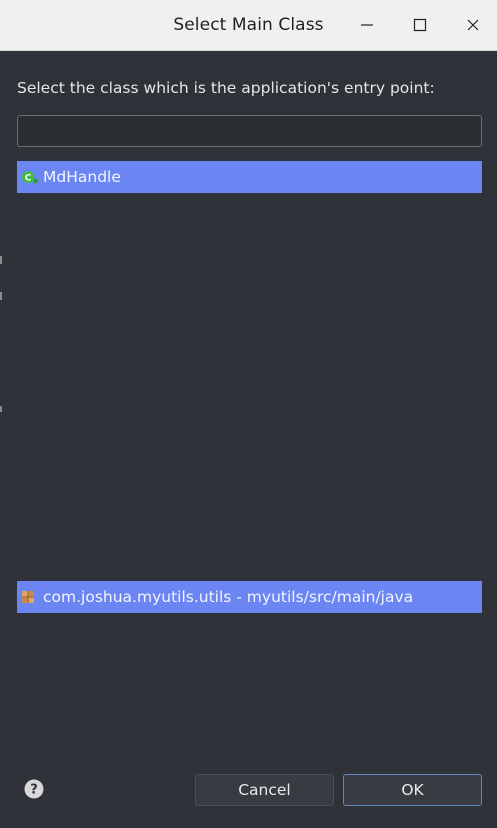  What do you see at coordinates (31, 597) in the screenshot?
I see `package-icon` at bounding box center [31, 597].